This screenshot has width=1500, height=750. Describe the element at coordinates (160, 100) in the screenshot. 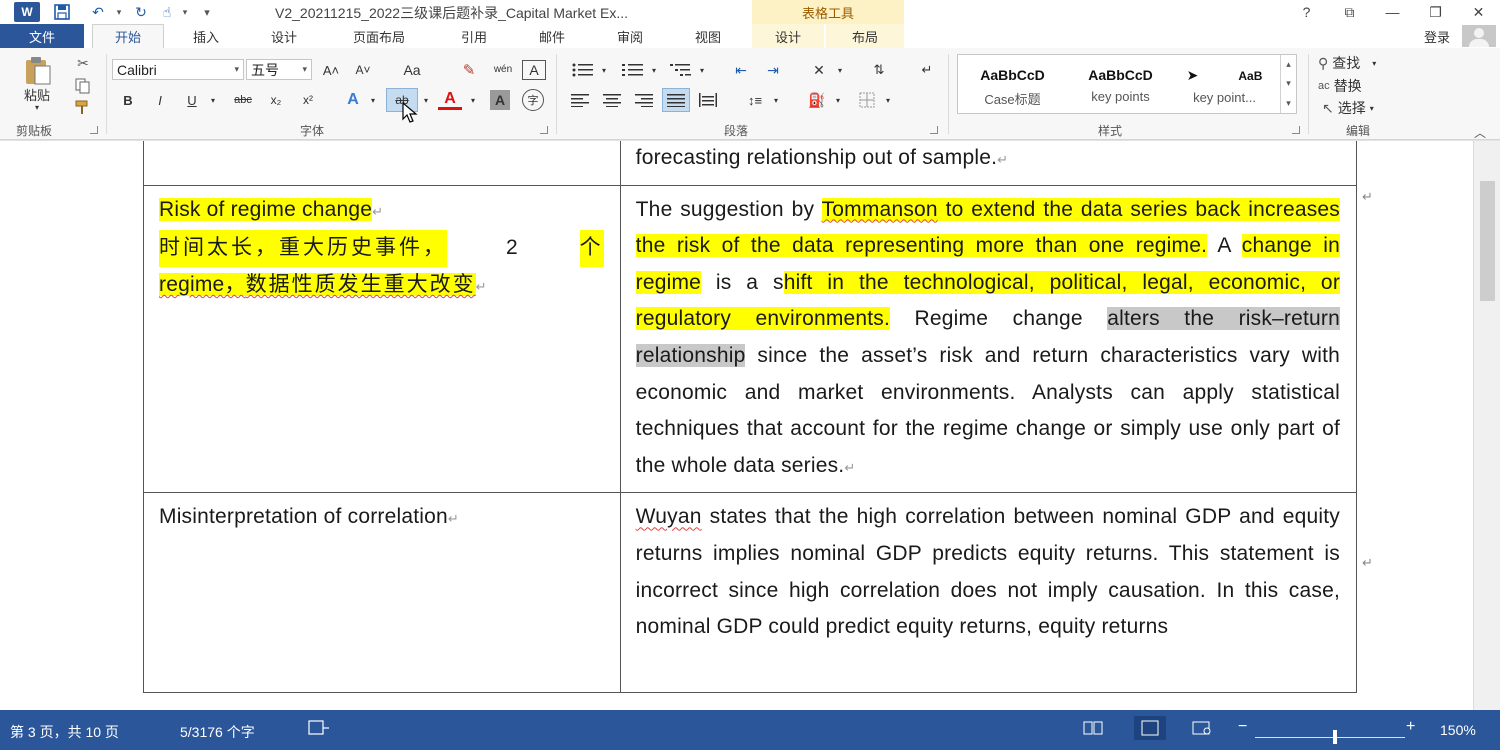

I see `italic-button: I` at that location.